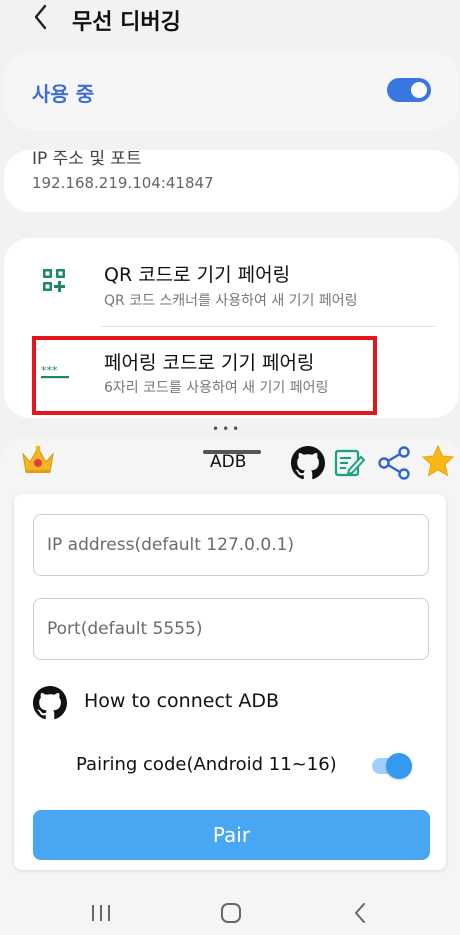 This screenshot has width=460, height=935. Describe the element at coordinates (409, 90) in the screenshot. I see `wireless-debugging-toggle` at that location.